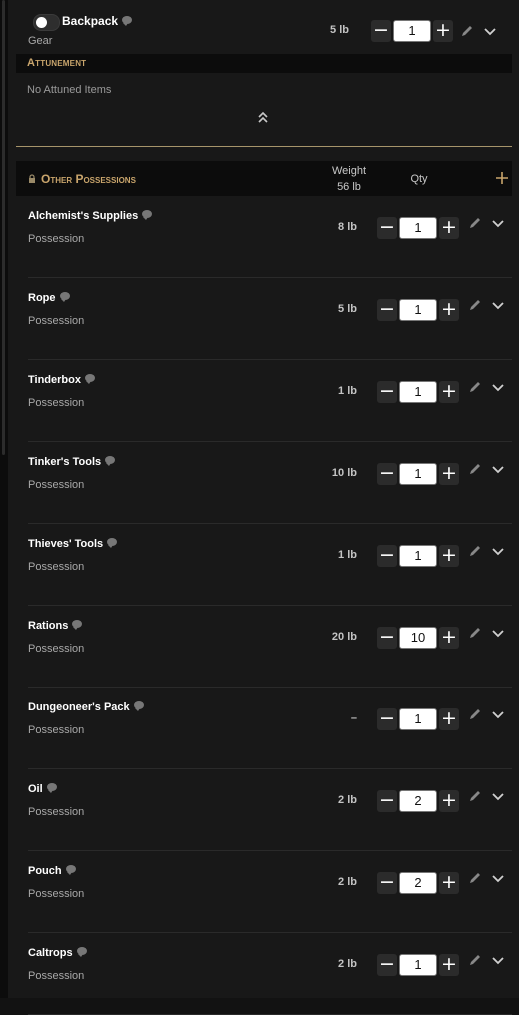 The image size is (519, 1015). Describe the element at coordinates (264, 892) in the screenshot. I see `list-item: Pouch Possession 2 lb − 2 +` at that location.